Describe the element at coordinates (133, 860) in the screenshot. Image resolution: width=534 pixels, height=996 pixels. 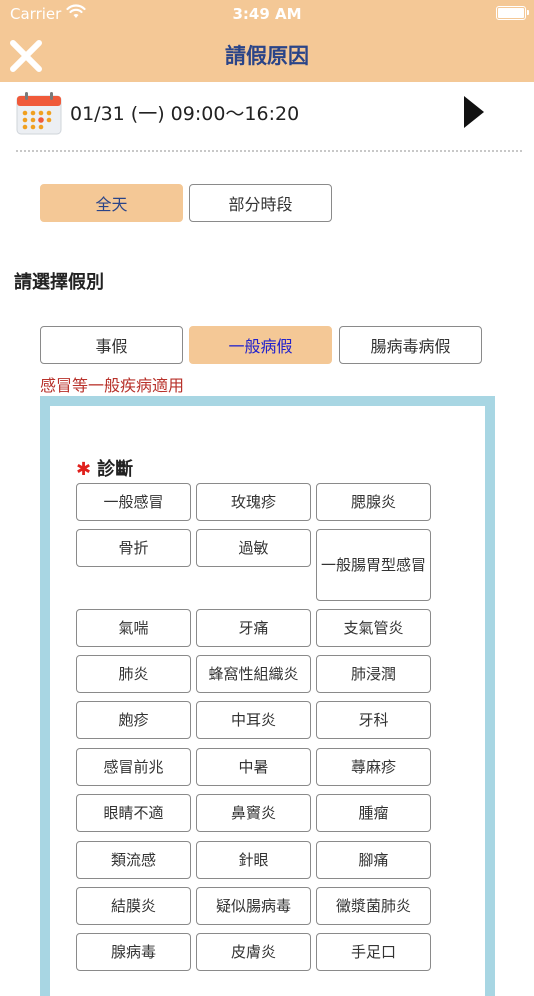
I see `diagnosis-option: 類流感` at that location.